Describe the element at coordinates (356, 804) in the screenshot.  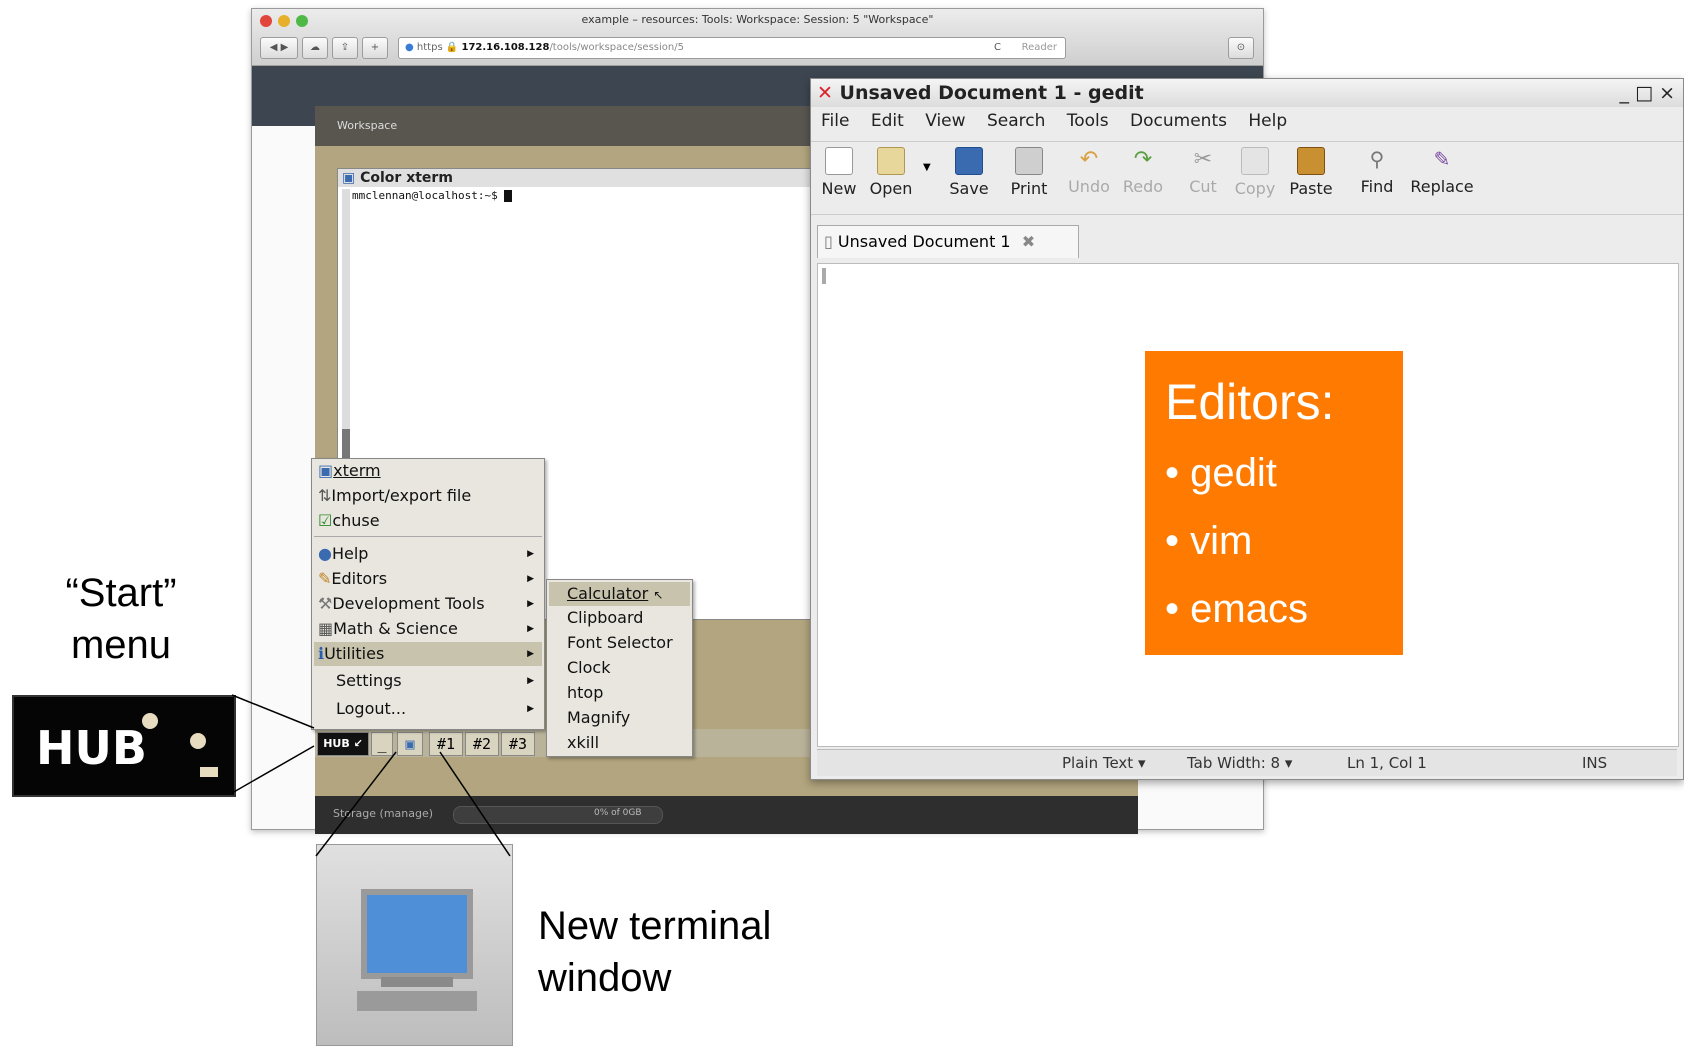
I see `leader-line-left` at that location.